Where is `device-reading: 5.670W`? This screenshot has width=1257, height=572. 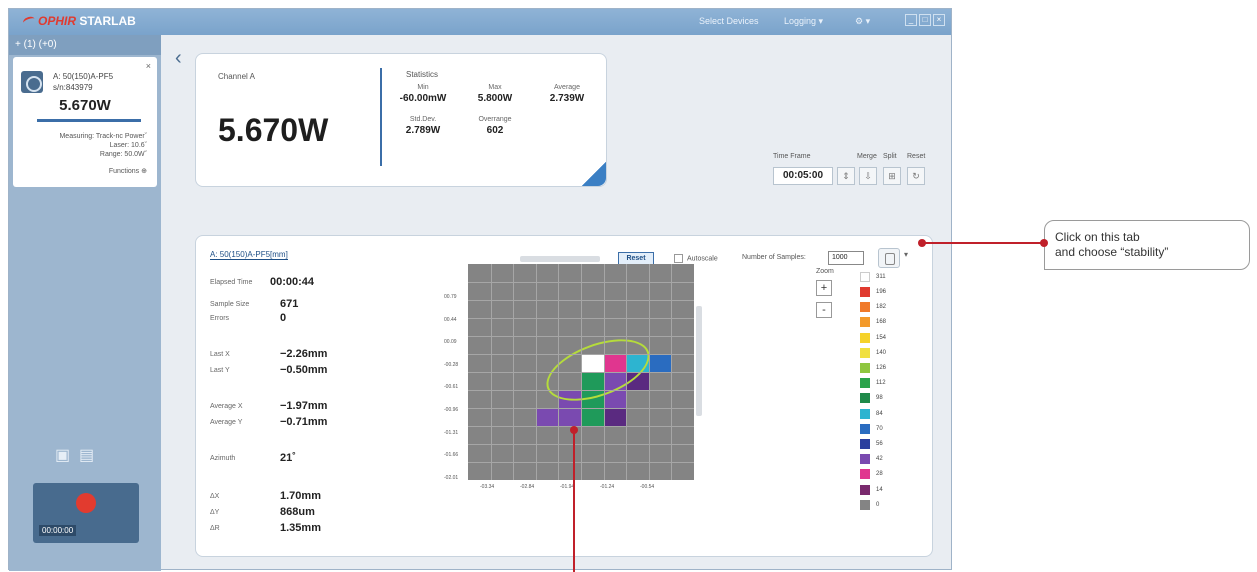
device-reading: 5.670W is located at coordinates (85, 105).